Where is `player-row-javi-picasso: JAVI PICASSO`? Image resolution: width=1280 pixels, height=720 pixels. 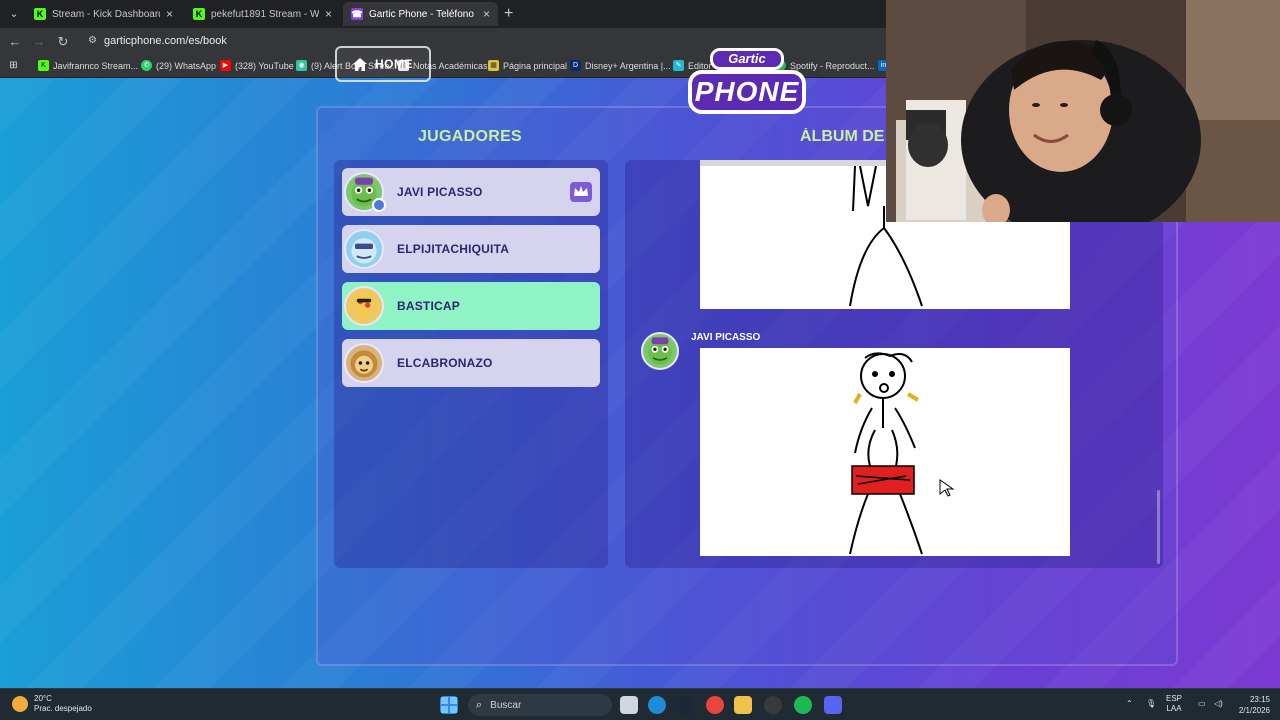
player-row-javi-picasso: JAVI PICASSO is located at coordinates (471, 192).